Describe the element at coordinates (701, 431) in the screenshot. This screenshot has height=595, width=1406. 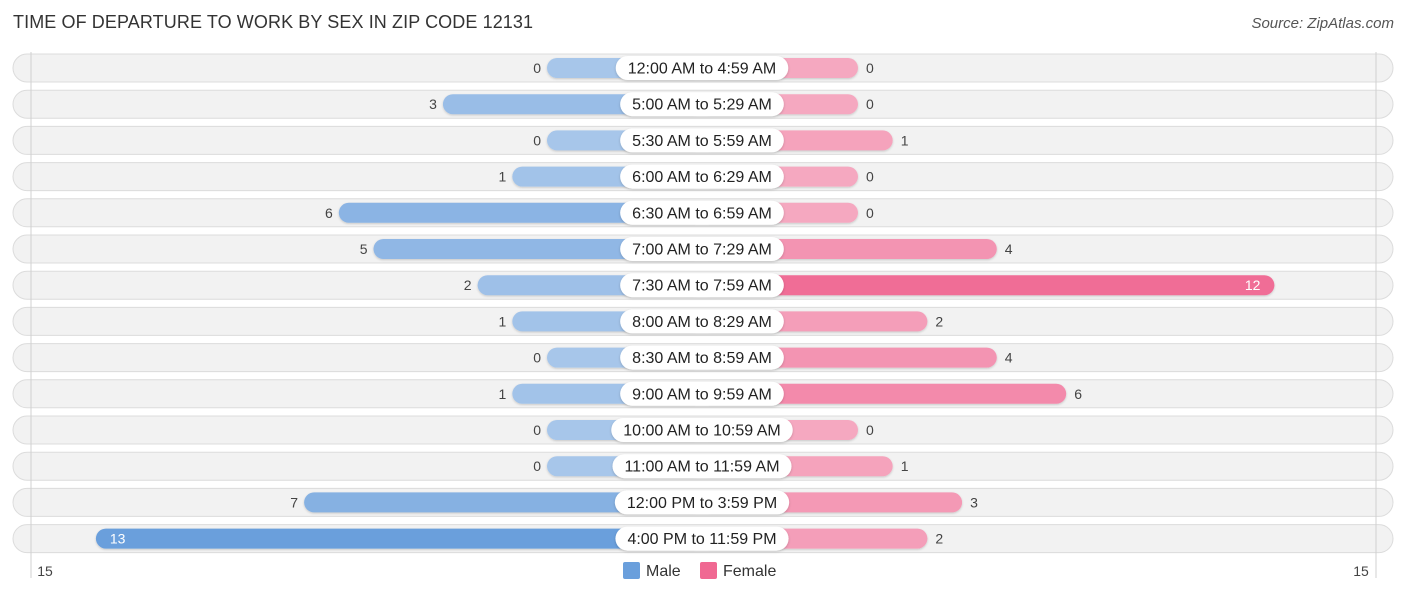
I see `category-label: 10:00 AM to 10:59 AM` at that location.